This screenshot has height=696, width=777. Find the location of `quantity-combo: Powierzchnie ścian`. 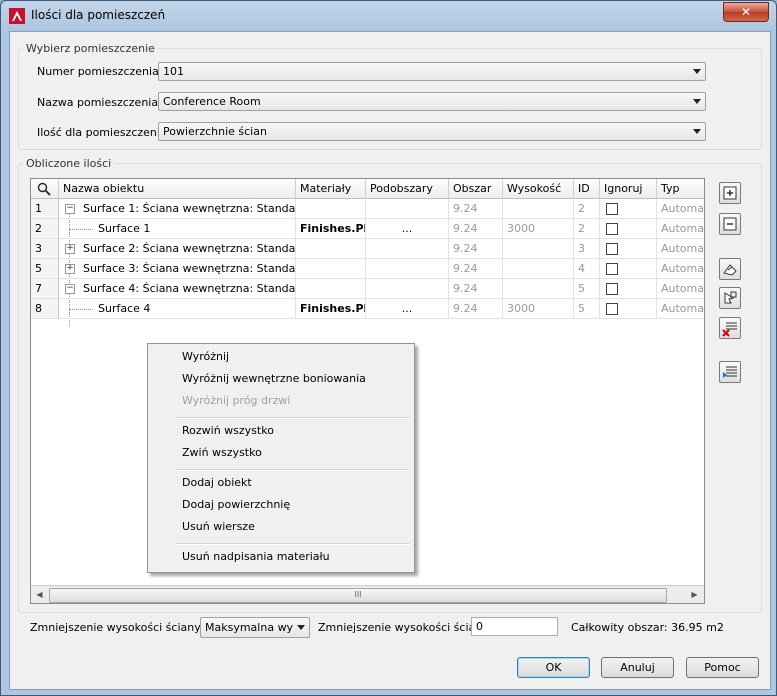

quantity-combo: Powierzchnie ścian is located at coordinates (432, 131).